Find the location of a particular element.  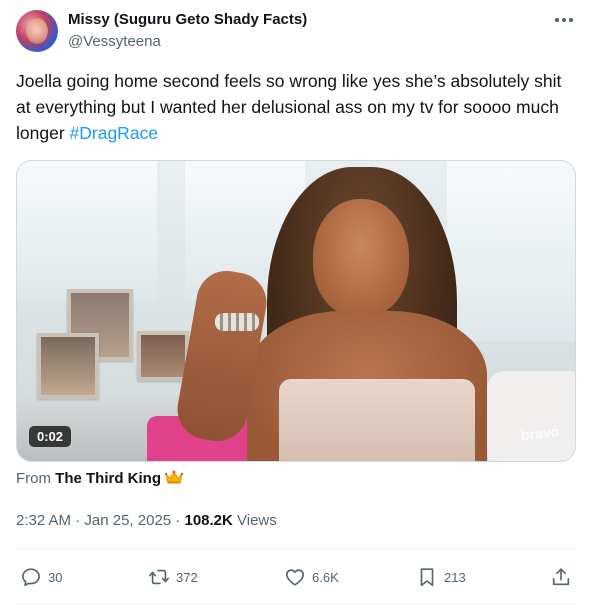

retweet-count: 372 is located at coordinates (187, 577).